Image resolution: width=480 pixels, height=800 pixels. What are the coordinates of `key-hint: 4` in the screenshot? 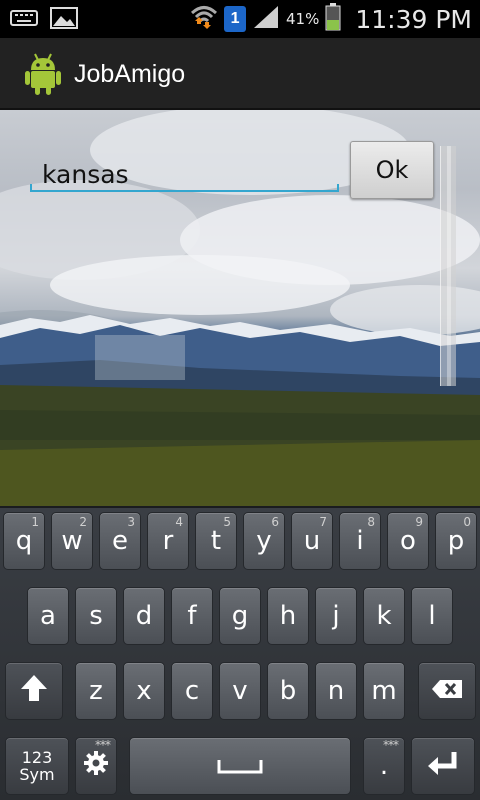 It's located at (179, 522).